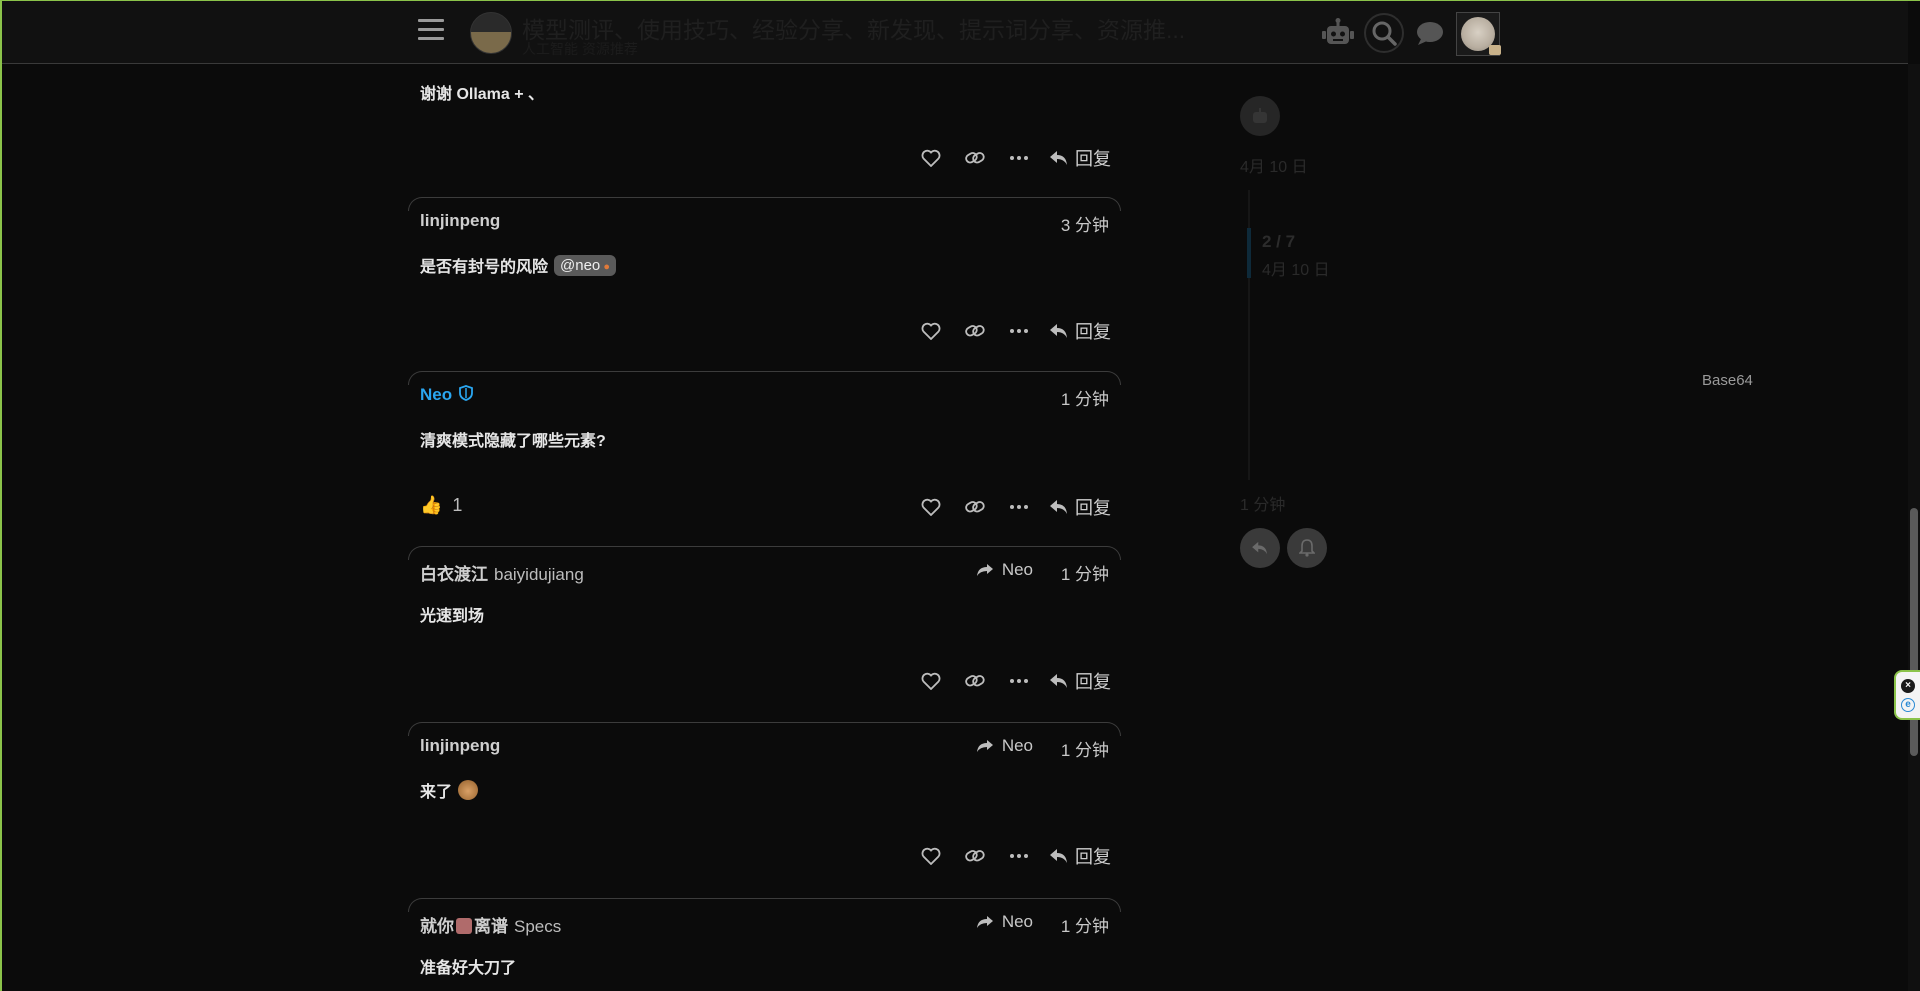 The height and width of the screenshot is (991, 1920). Describe the element at coordinates (468, 968) in the screenshot. I see `post-body: 准备好大刀了` at that location.